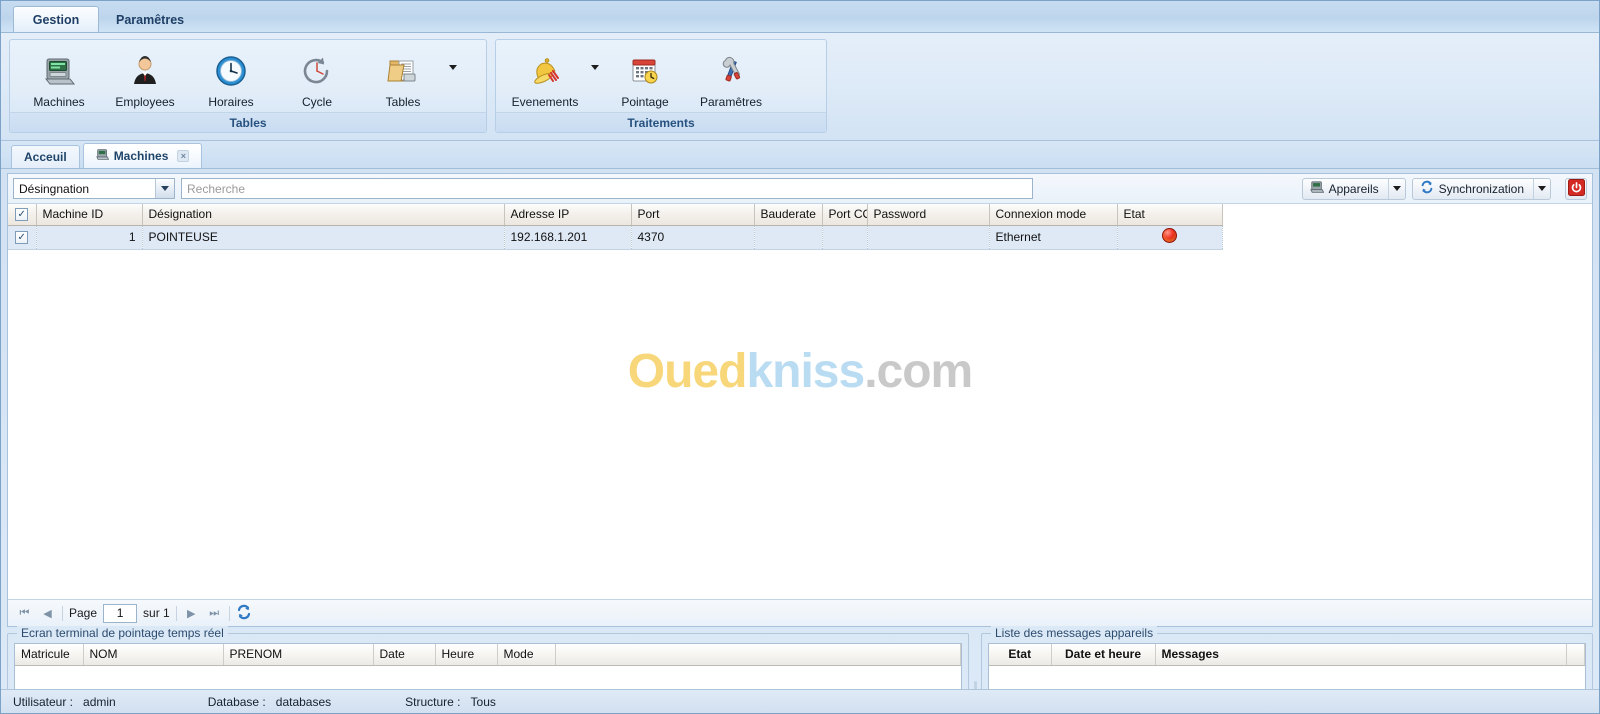  What do you see at coordinates (316, 102) in the screenshot?
I see `ribbon-button-cycle-label: Cycle` at bounding box center [316, 102].